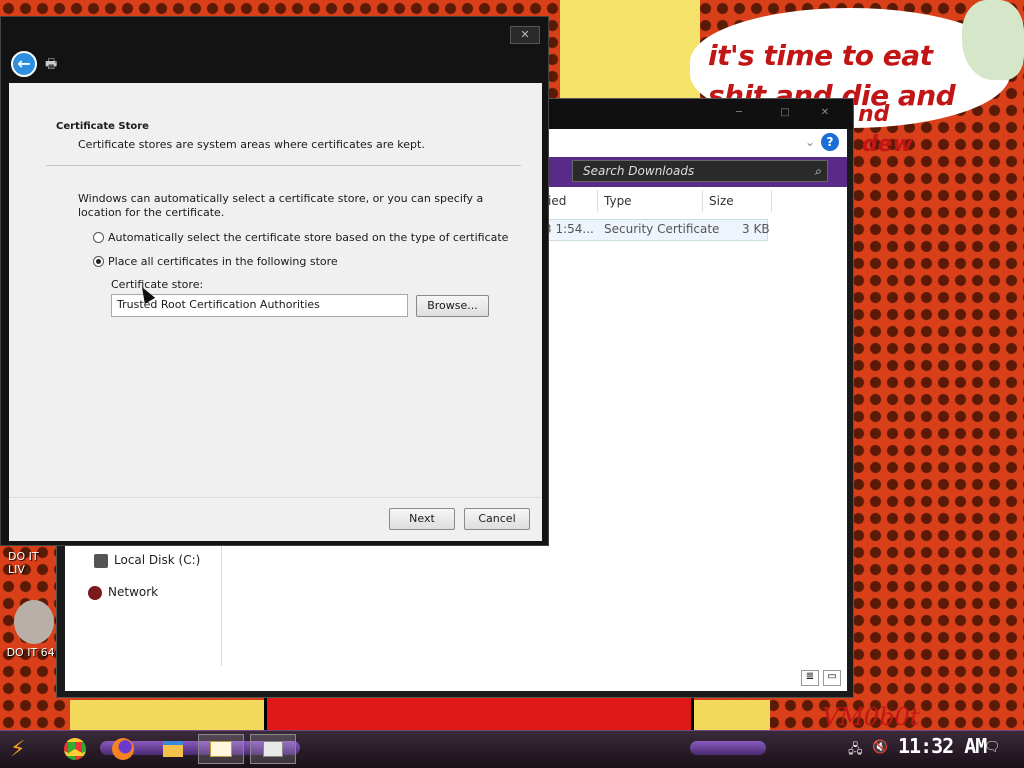 Image resolution: width=1024 pixels, height=768 pixels. What do you see at coordinates (221, 603) in the screenshot?
I see `nav-pane-divider` at bounding box center [221, 603].